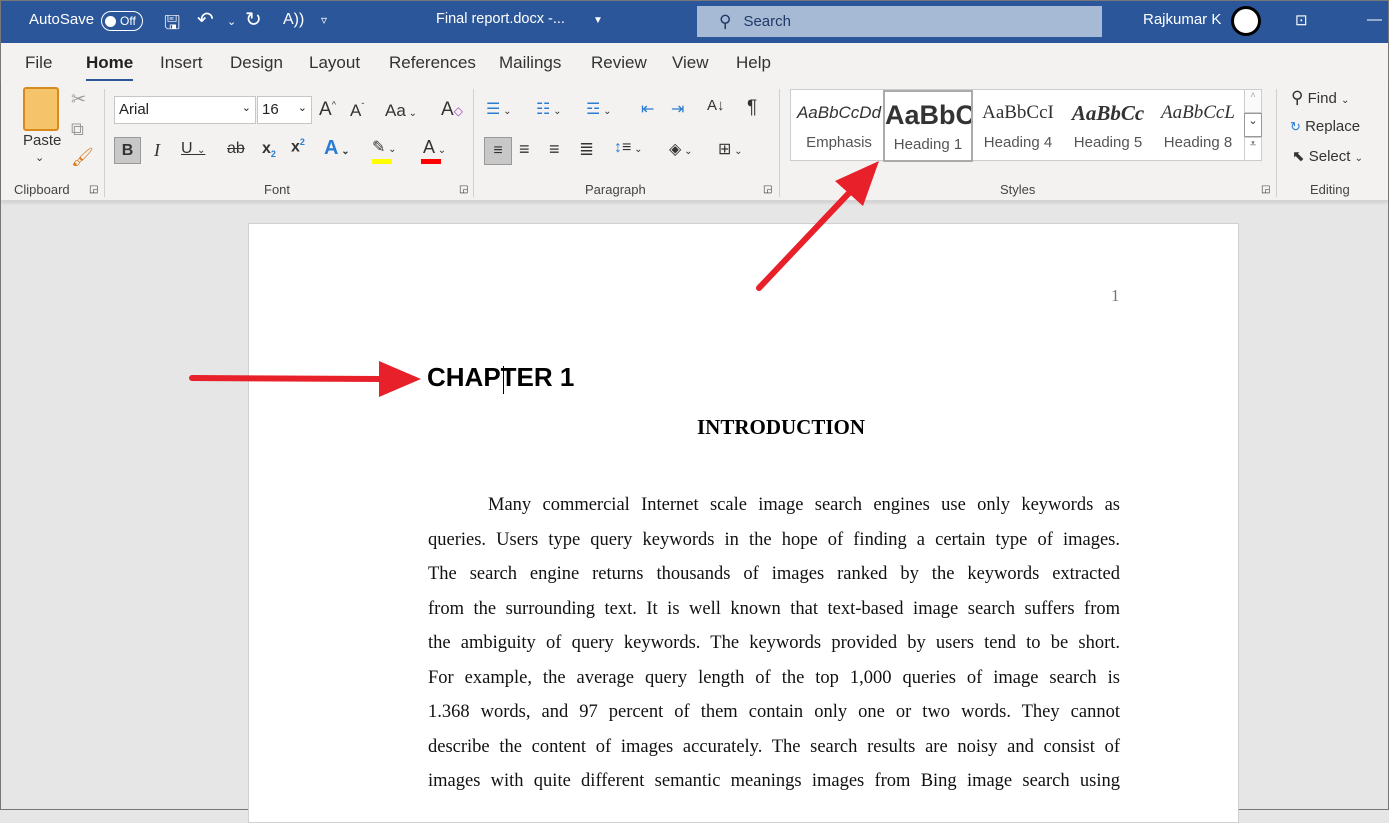 The image size is (1389, 823). What do you see at coordinates (817, 226) in the screenshot?
I see `arrow-to-heading-style` at bounding box center [817, 226].